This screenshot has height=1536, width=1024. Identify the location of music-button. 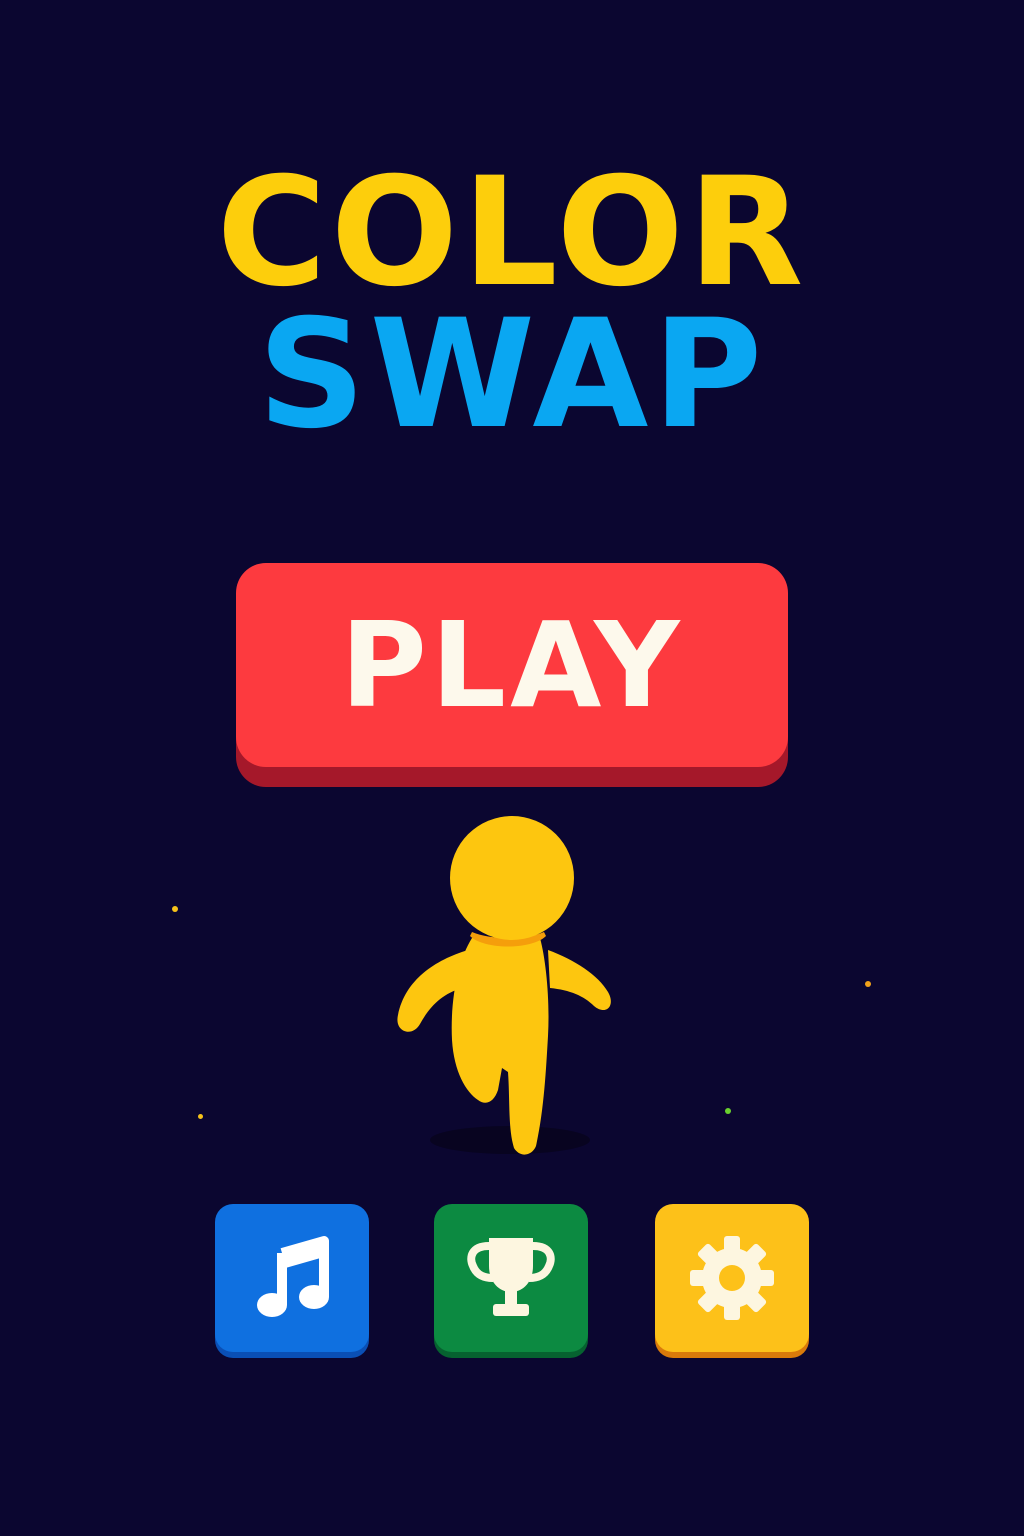
(292, 1281).